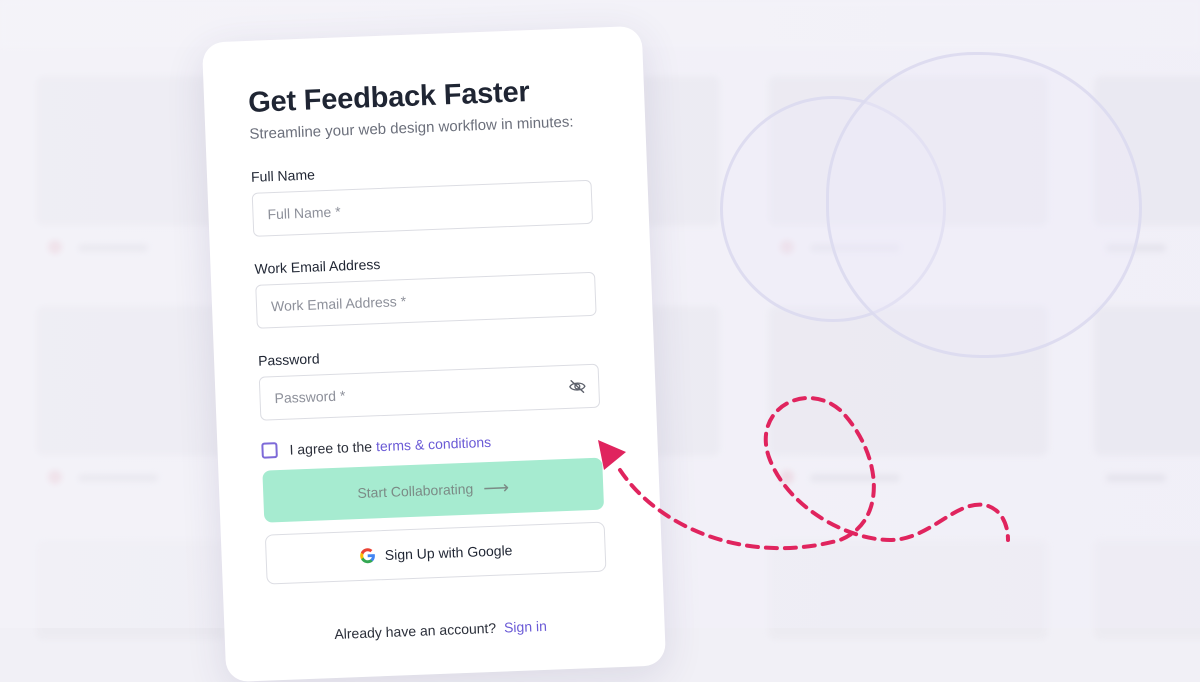  What do you see at coordinates (612, 455) in the screenshot?
I see `arrowhead-icon` at bounding box center [612, 455].